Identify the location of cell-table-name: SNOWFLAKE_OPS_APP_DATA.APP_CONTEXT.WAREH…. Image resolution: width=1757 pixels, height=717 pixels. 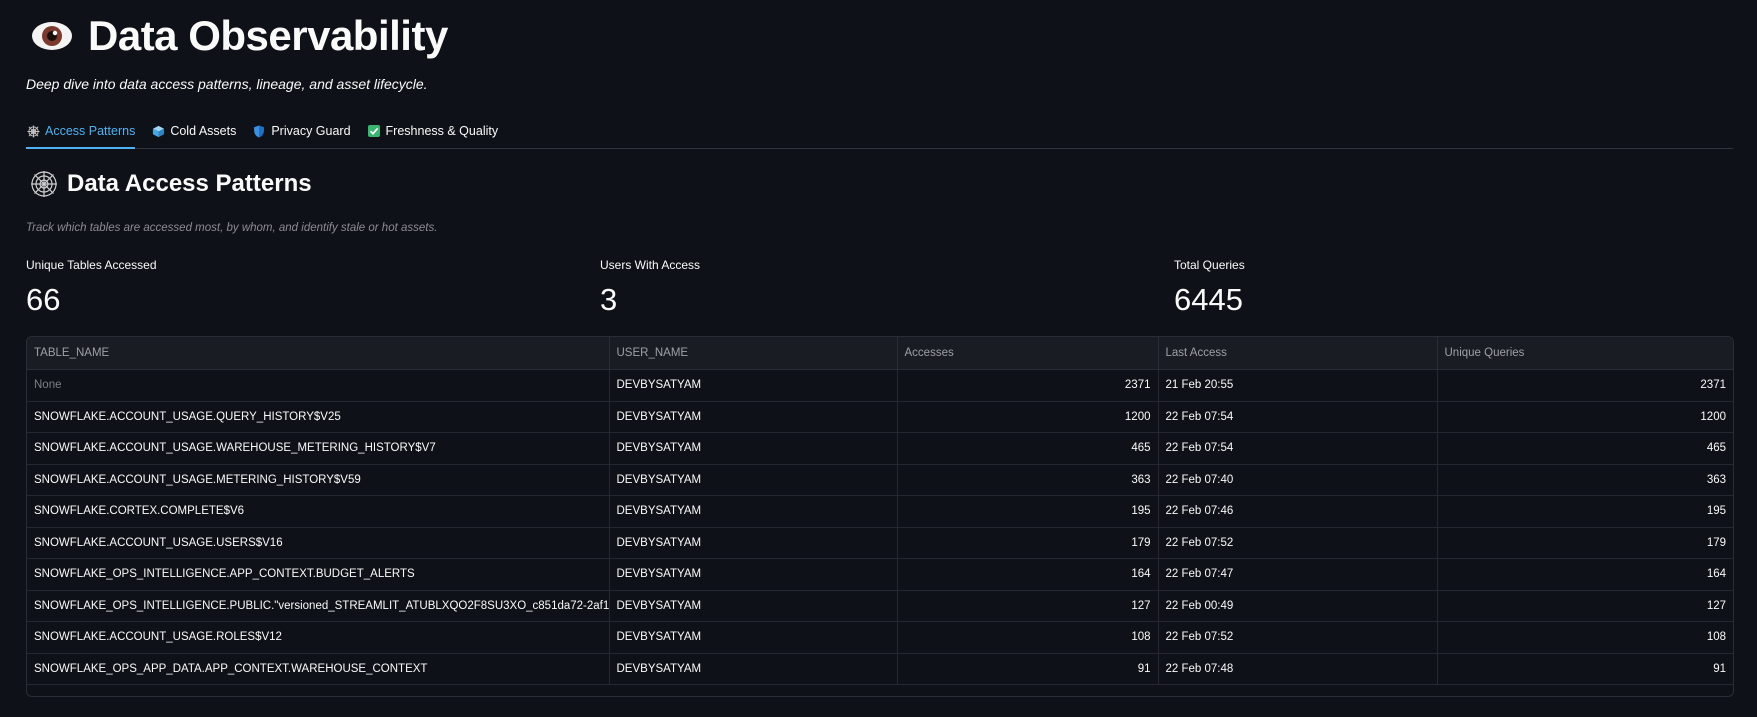
(318, 669).